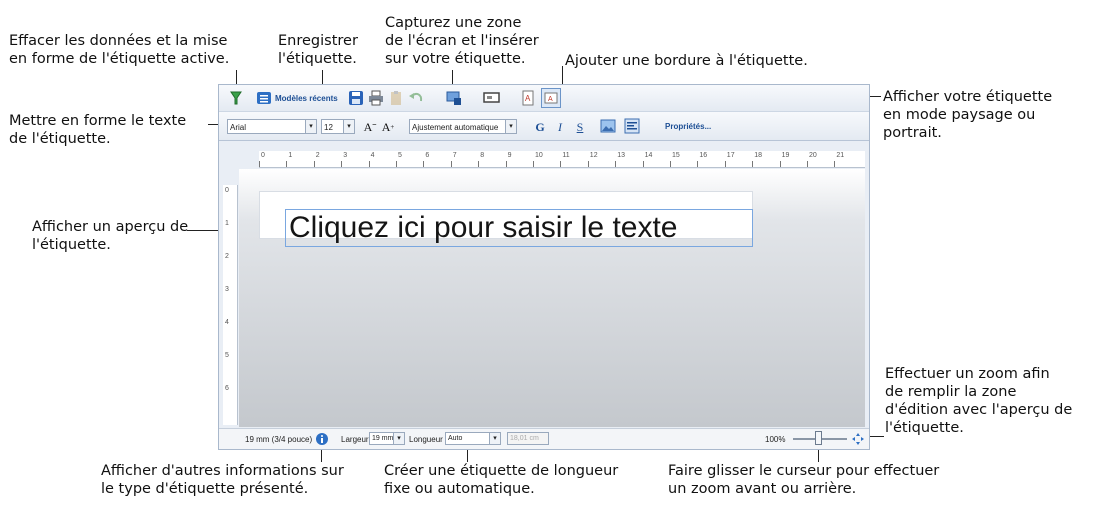  Describe the element at coordinates (580, 127) in the screenshot. I see `underline-button: S` at that location.